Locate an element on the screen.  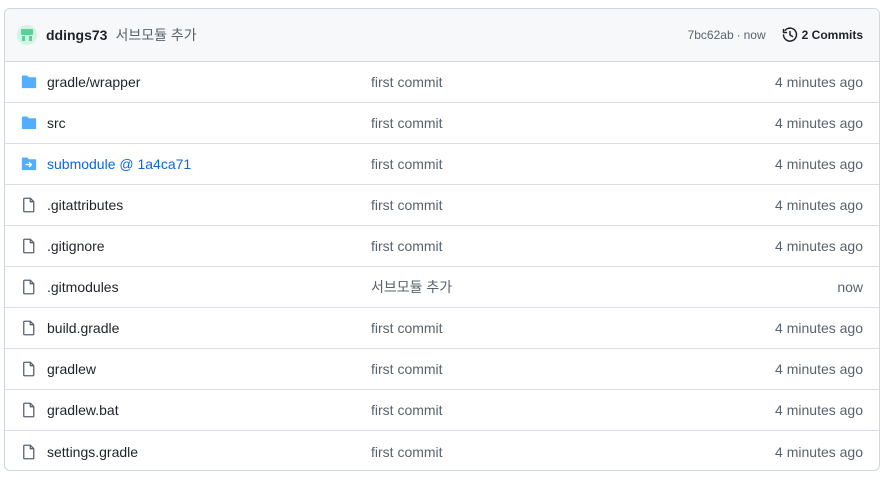
table-row: src first commit 4 minutes ago is located at coordinates (442, 123).